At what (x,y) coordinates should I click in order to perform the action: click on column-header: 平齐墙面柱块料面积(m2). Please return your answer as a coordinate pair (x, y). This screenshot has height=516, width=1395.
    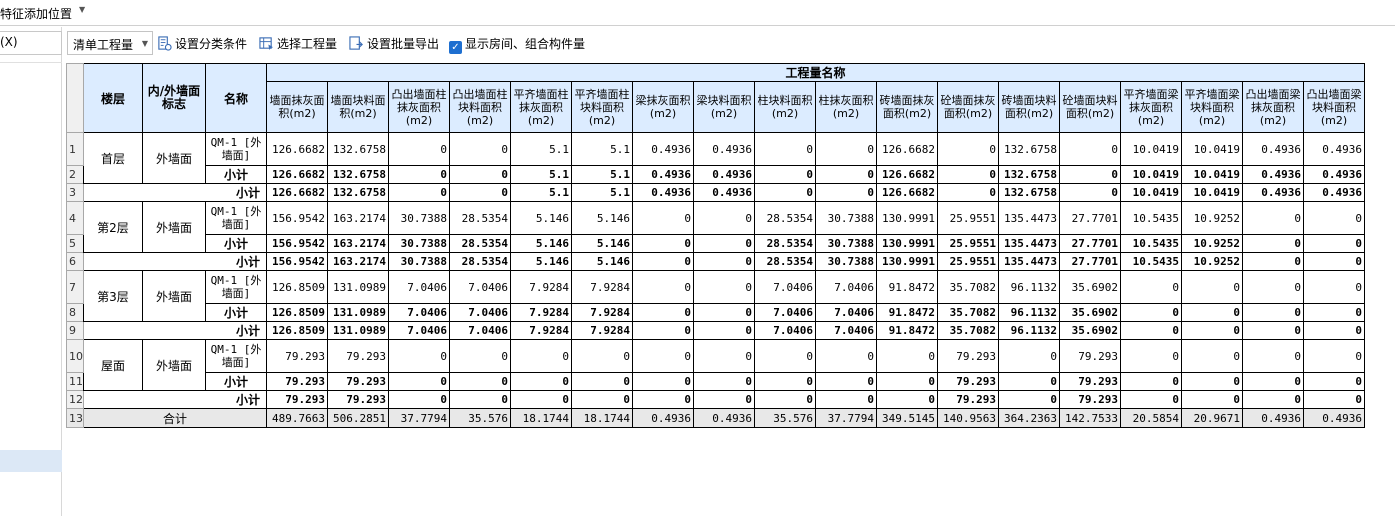
    Looking at the image, I should click on (602, 107).